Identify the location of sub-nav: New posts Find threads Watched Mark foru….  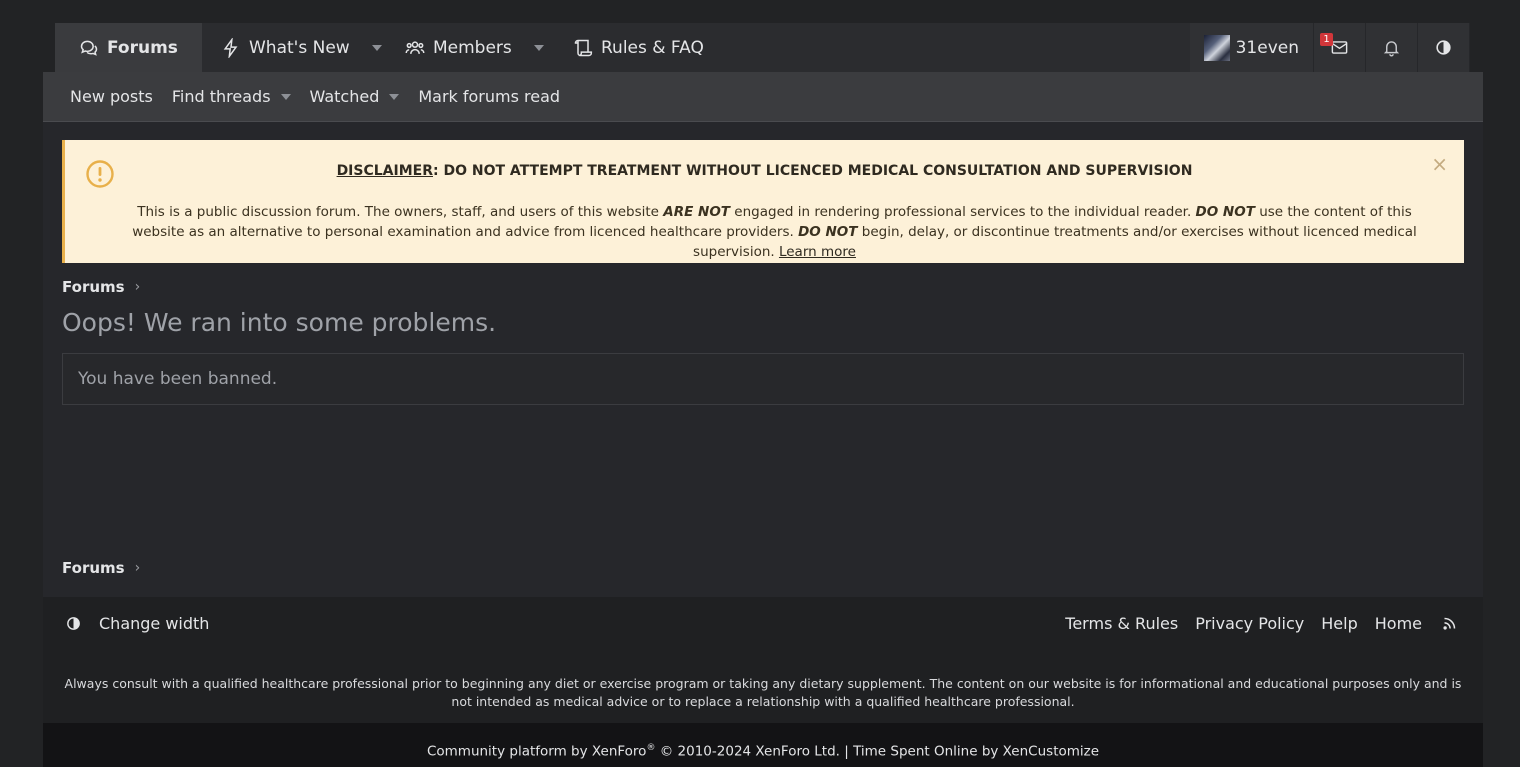
(763, 97).